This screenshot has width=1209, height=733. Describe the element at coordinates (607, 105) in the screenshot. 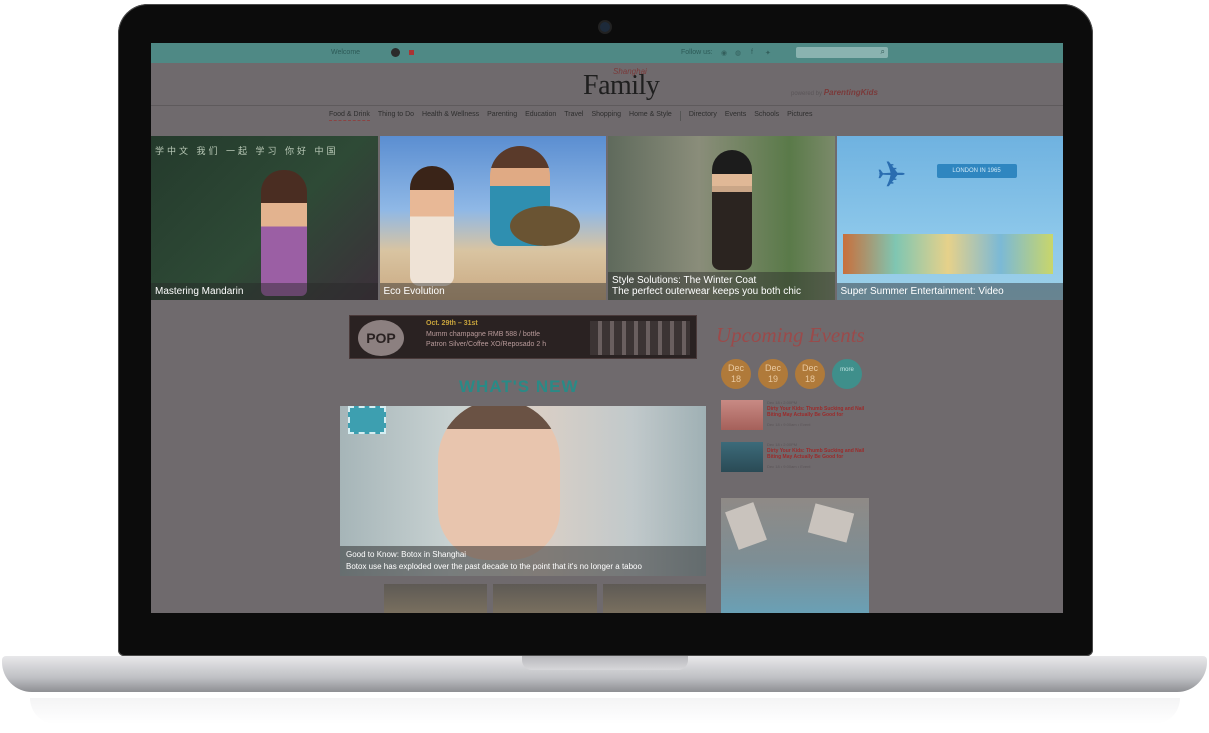

I see `nav-divider` at that location.